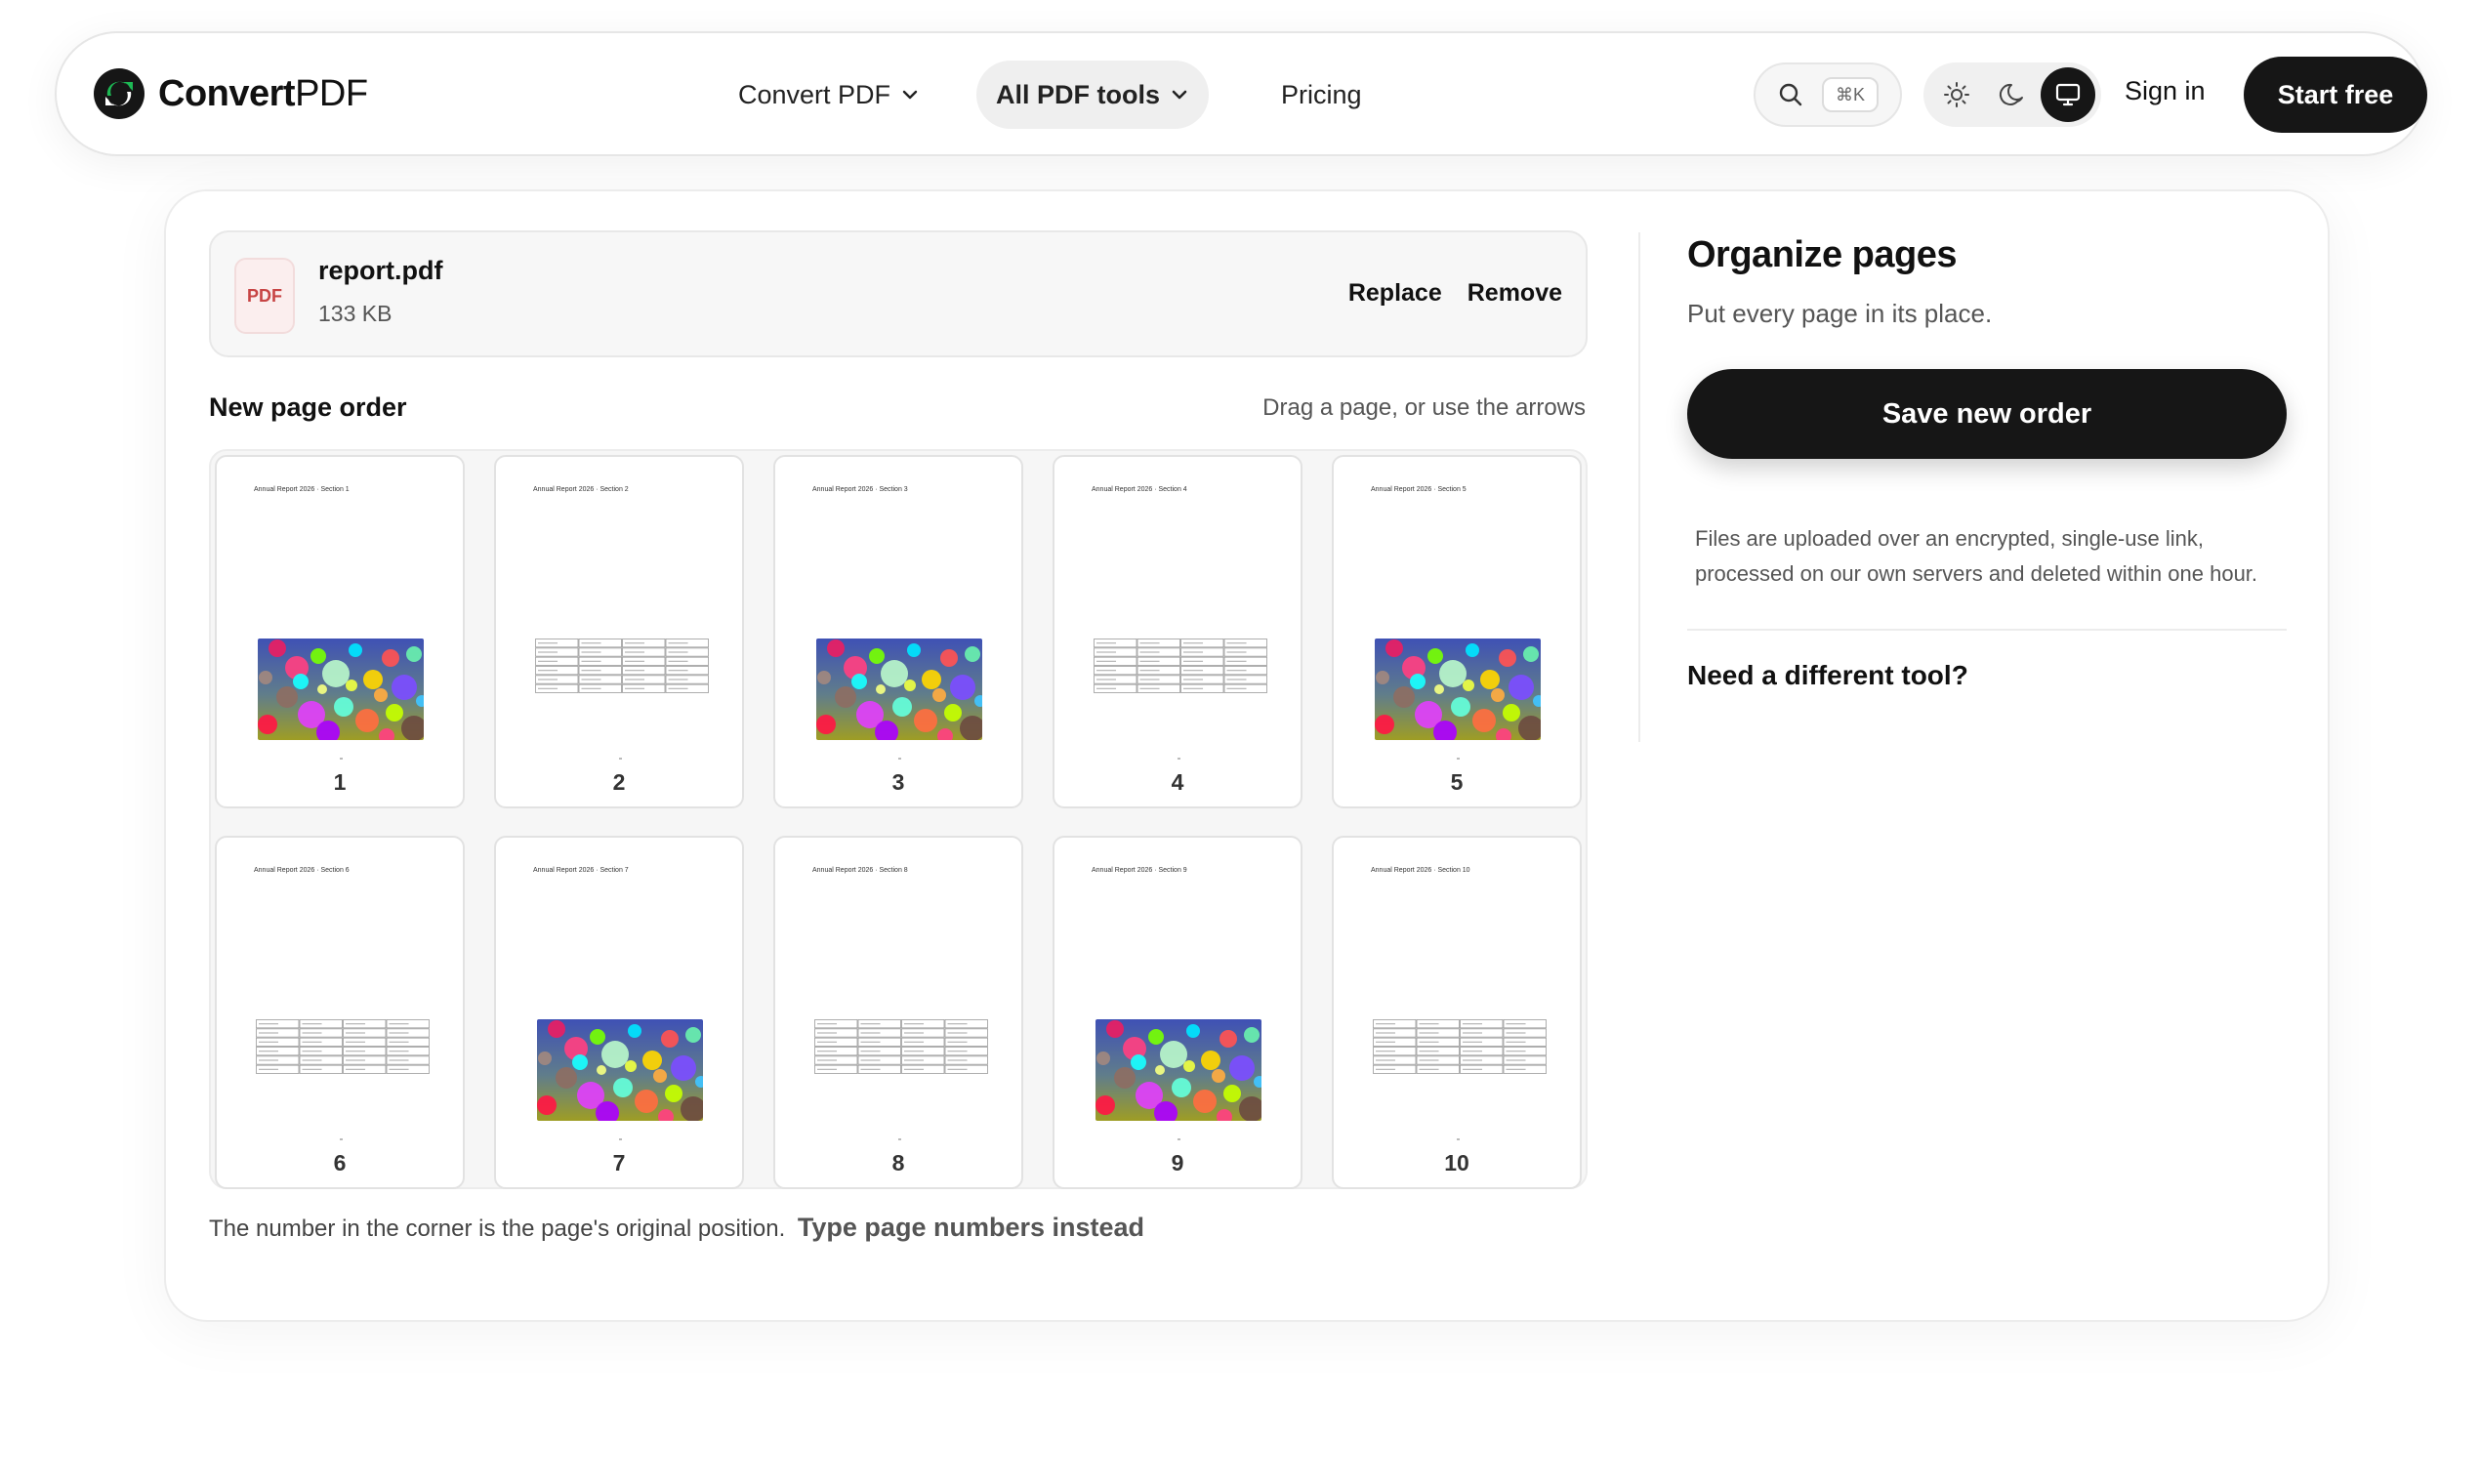 Image resolution: width=2480 pixels, height=1484 pixels. I want to click on tool-title: Organize pages, so click(1822, 255).